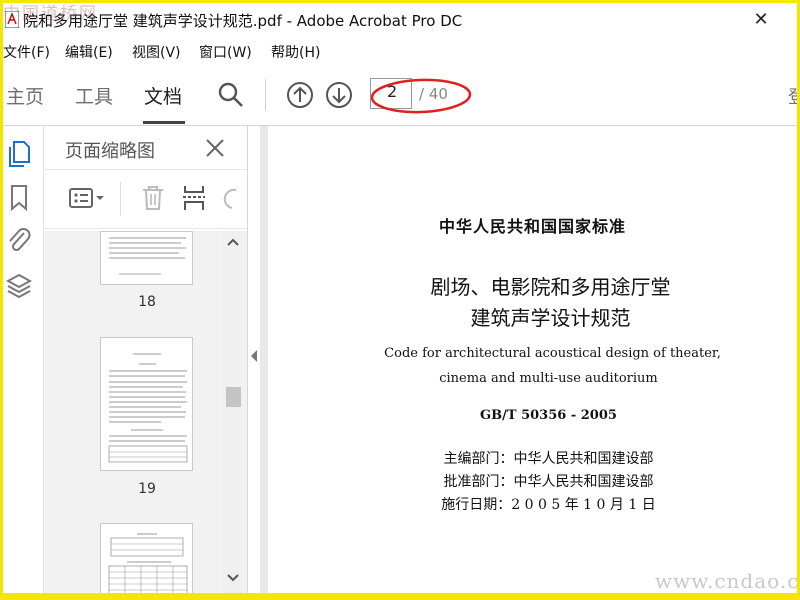  Describe the element at coordinates (548, 459) in the screenshot. I see `editor-department: 主编部门：中华人民共和国建设部` at that location.